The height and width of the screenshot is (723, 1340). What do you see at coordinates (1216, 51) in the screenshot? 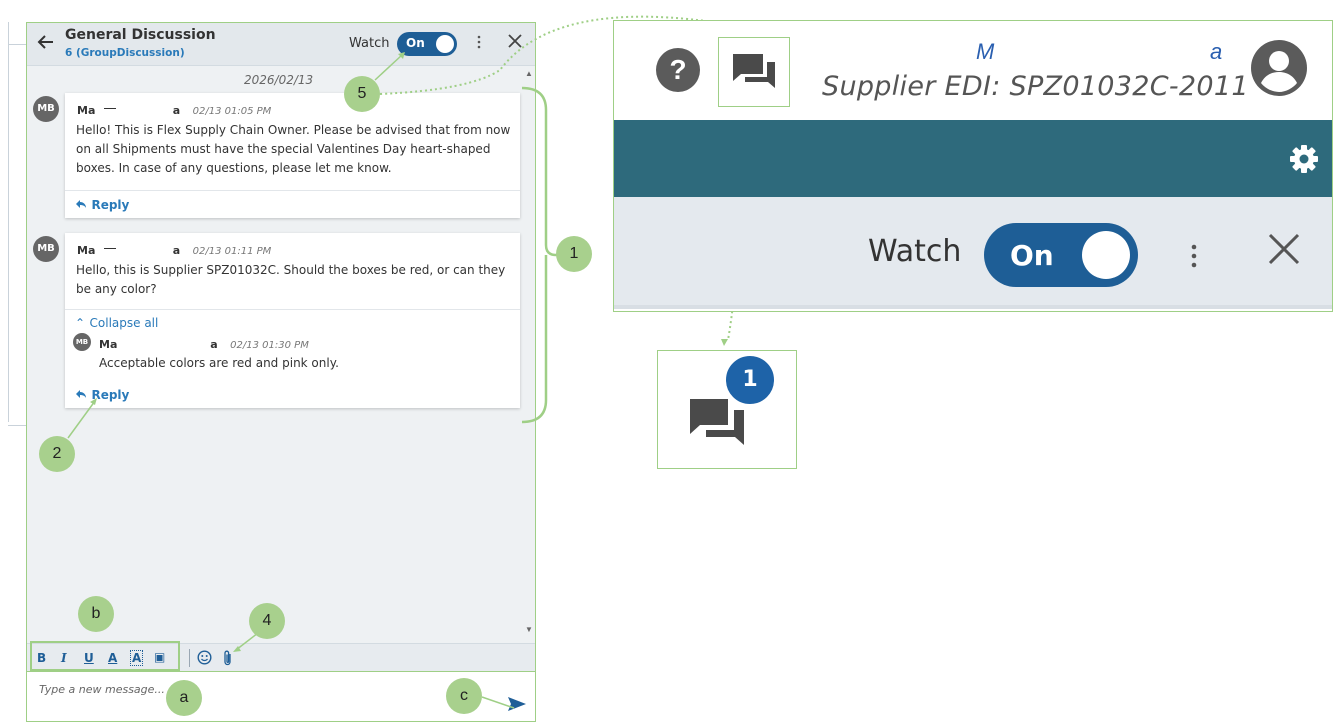
I see `org-name-end: a` at bounding box center [1216, 51].